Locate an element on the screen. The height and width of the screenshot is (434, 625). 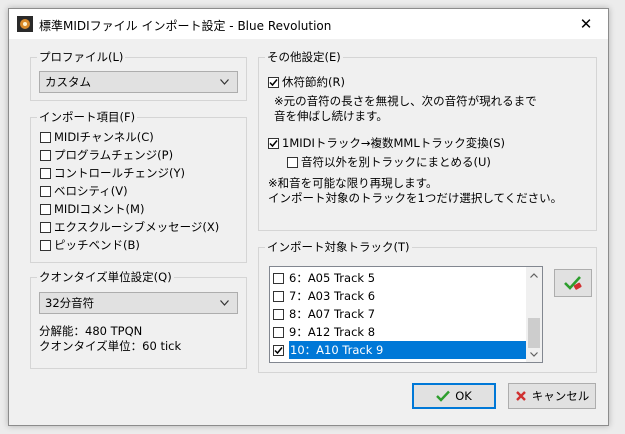
resolution-text: 分解能：480 TPQN is located at coordinates (91, 331).